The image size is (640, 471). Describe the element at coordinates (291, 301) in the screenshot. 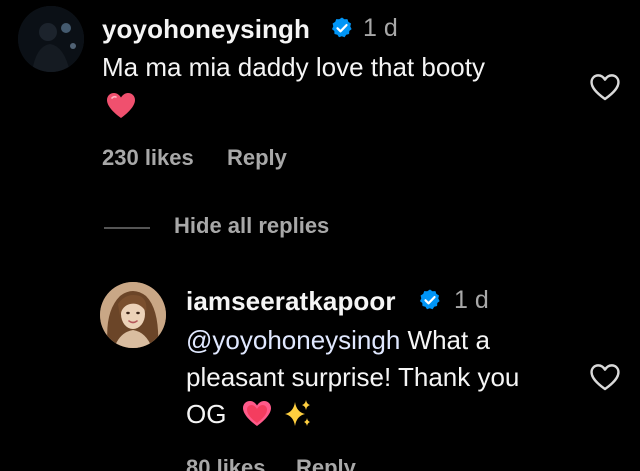

I see `comment-username: iamseeratkapoor` at that location.